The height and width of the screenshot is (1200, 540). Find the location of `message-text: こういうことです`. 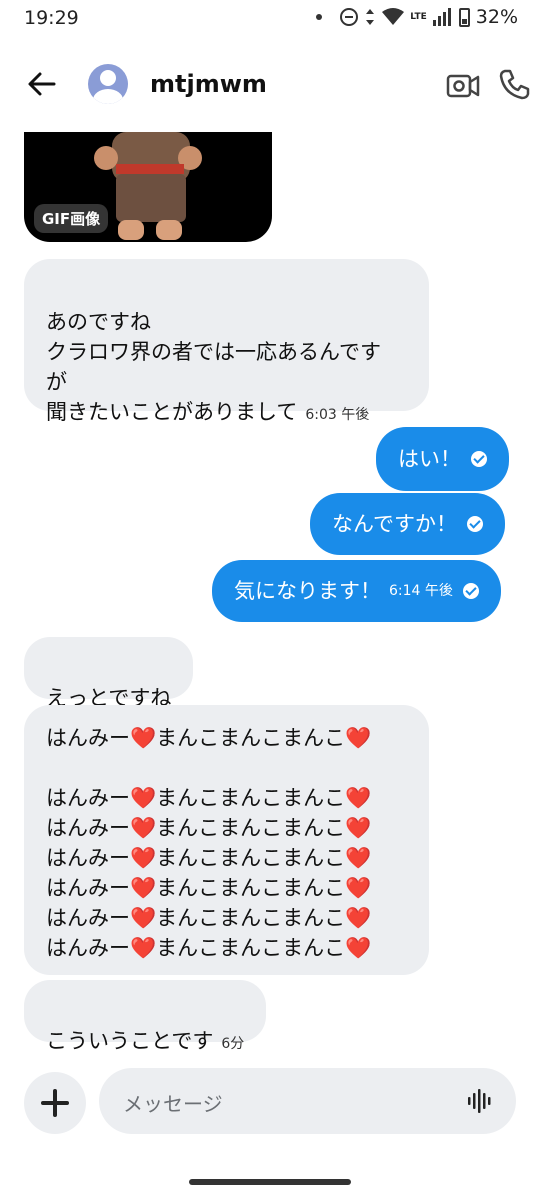

message-text: こういうことです is located at coordinates (130, 1041).